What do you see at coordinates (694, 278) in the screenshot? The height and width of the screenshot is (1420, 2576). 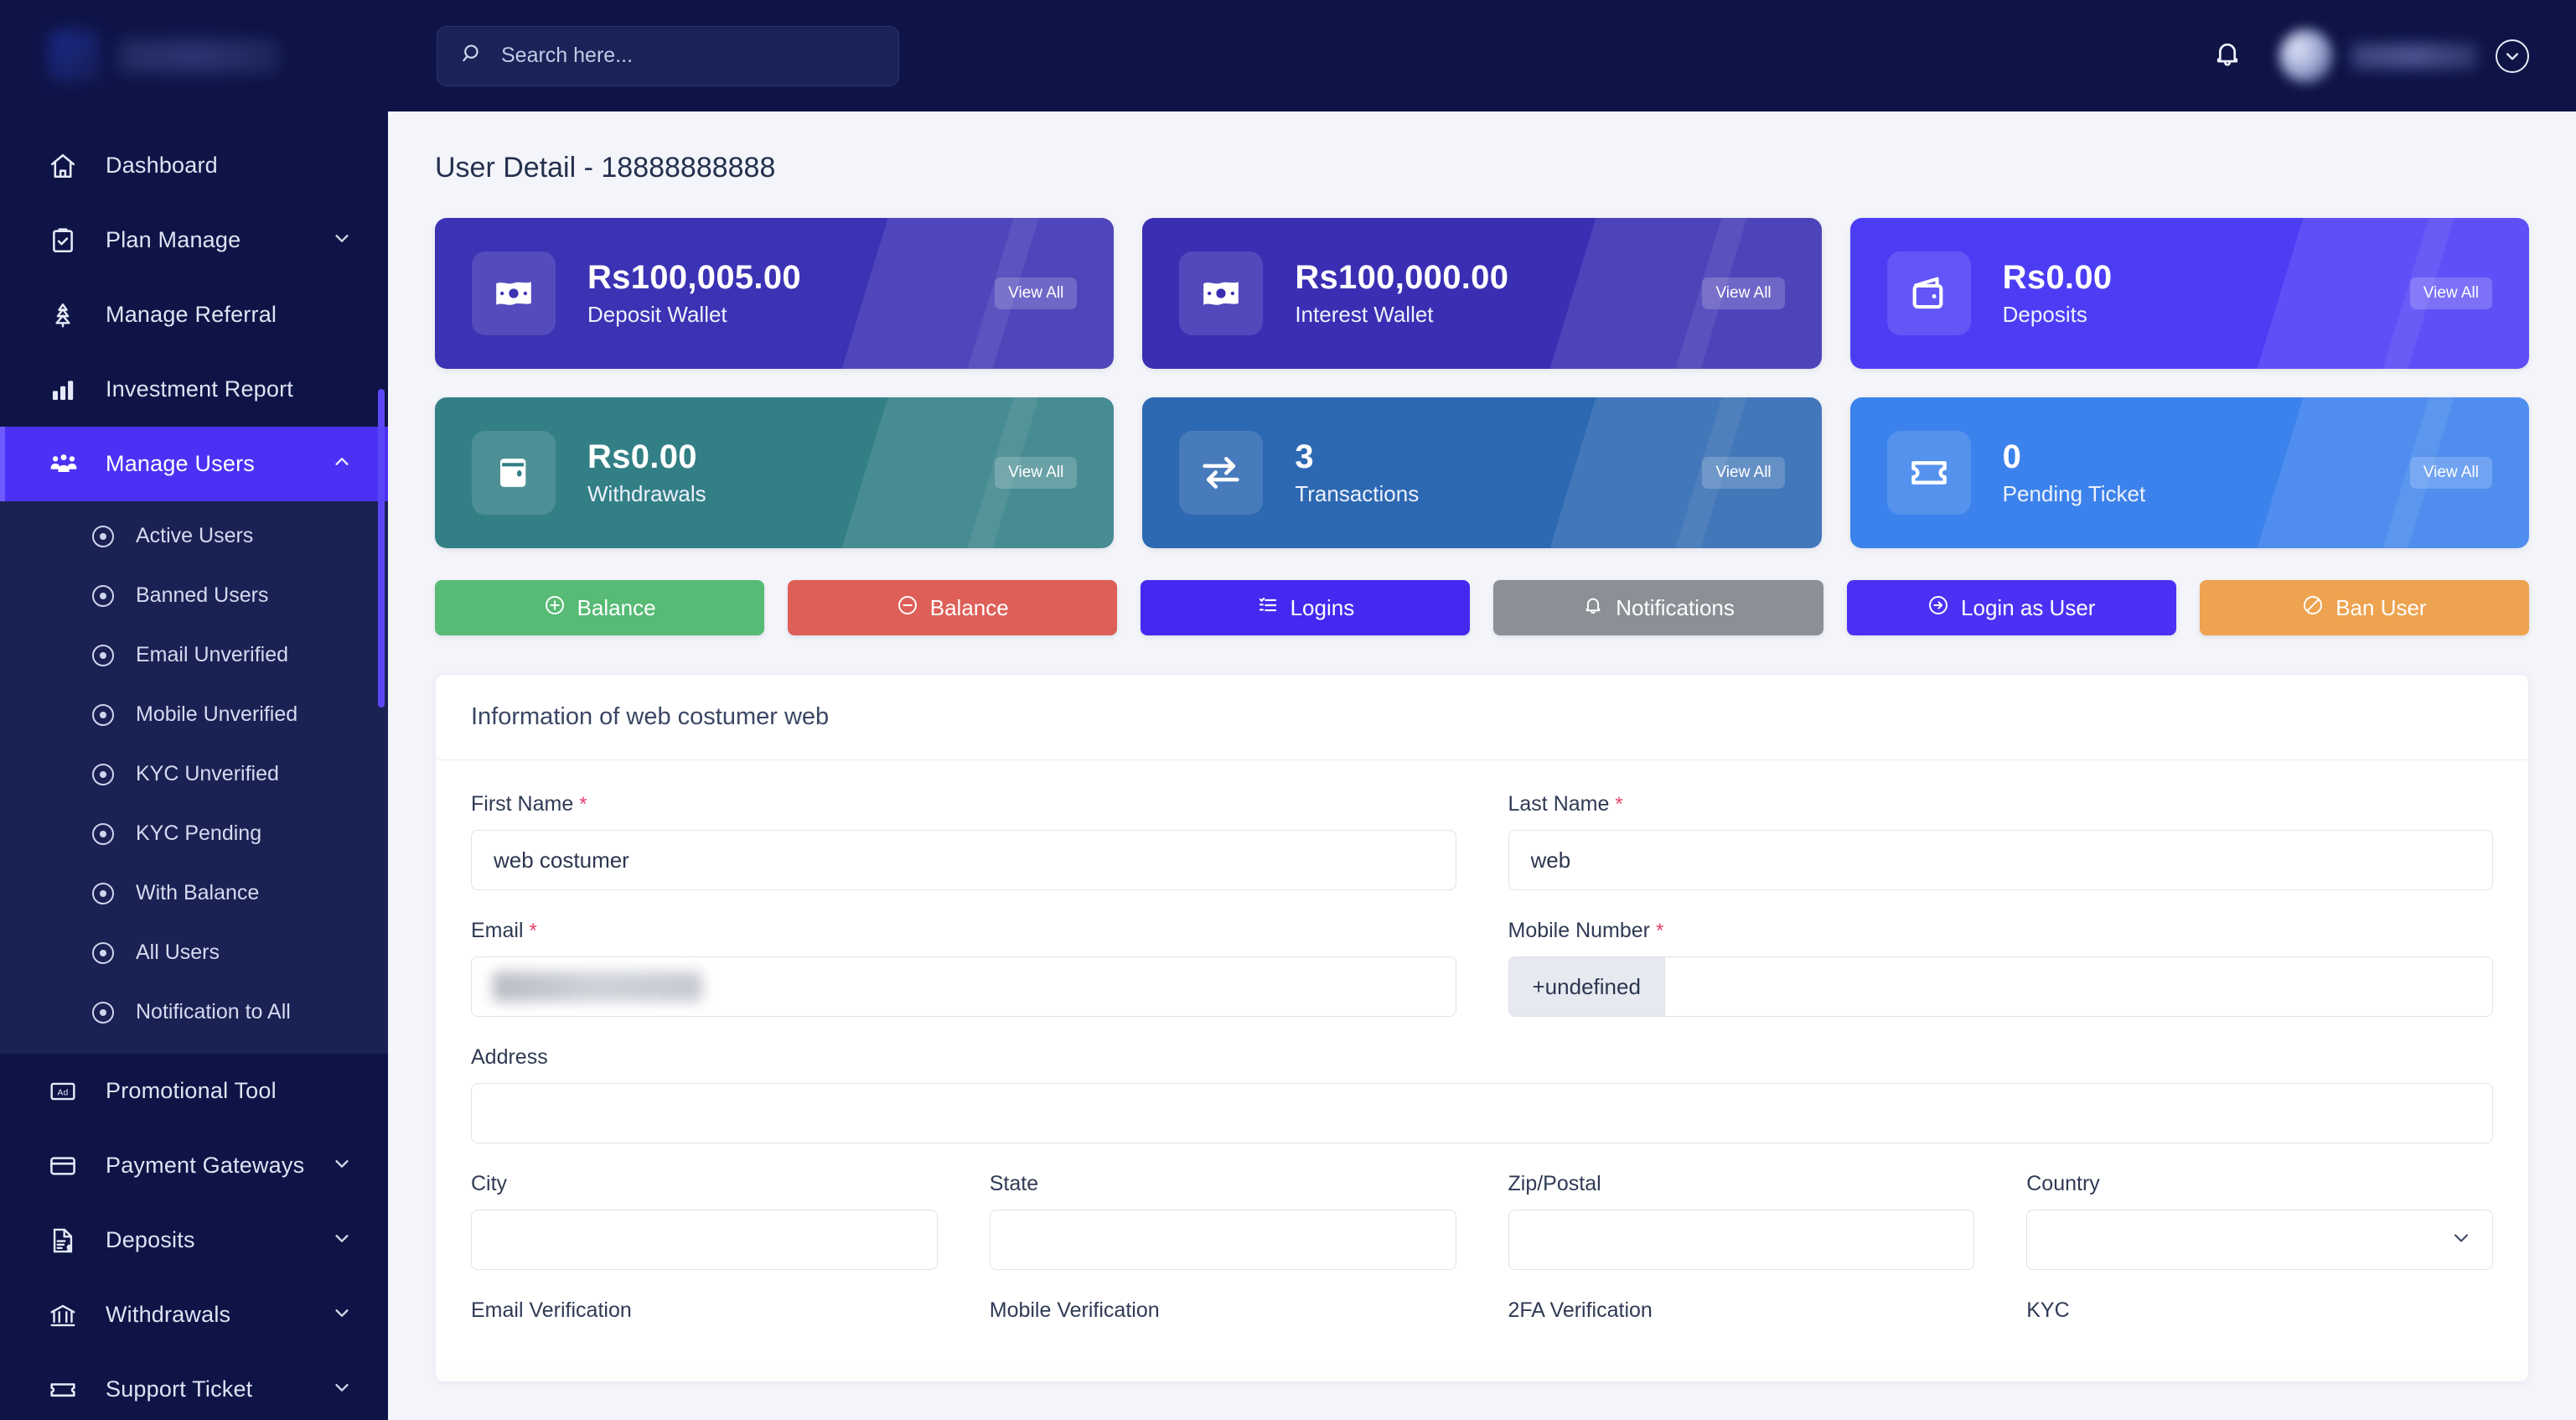 I see `stat-value: Rs100,005.00` at bounding box center [694, 278].